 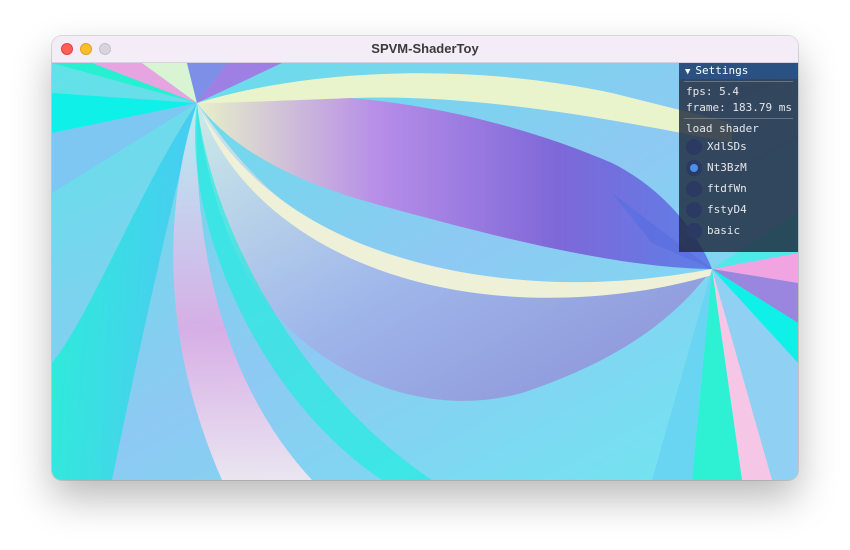 What do you see at coordinates (694, 168) in the screenshot?
I see `radio-button-selected-icon` at bounding box center [694, 168].